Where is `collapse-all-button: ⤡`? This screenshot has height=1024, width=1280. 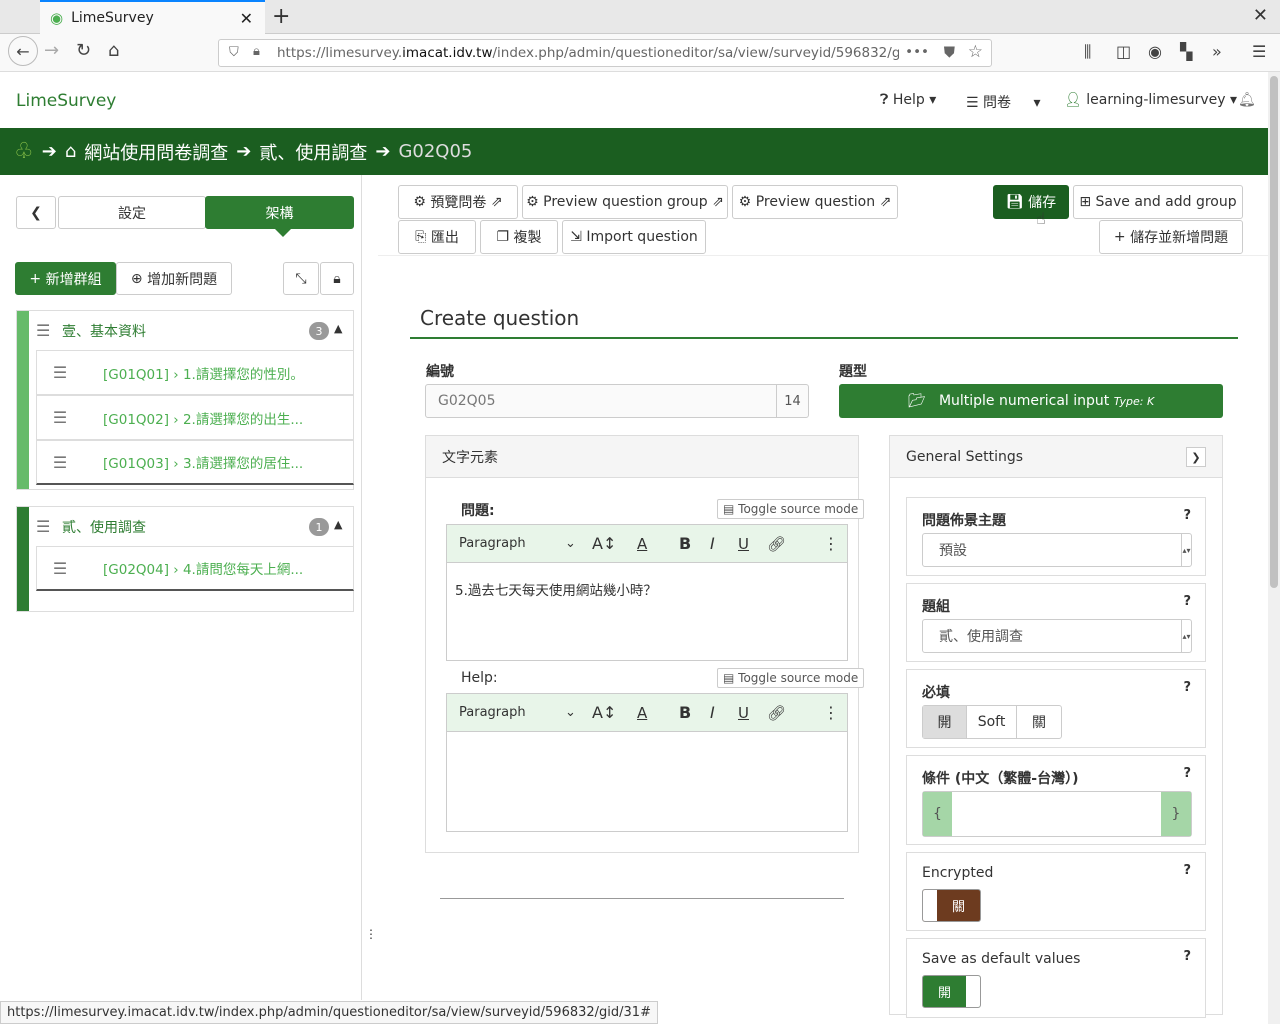
collapse-all-button: ⤡ is located at coordinates (301, 278).